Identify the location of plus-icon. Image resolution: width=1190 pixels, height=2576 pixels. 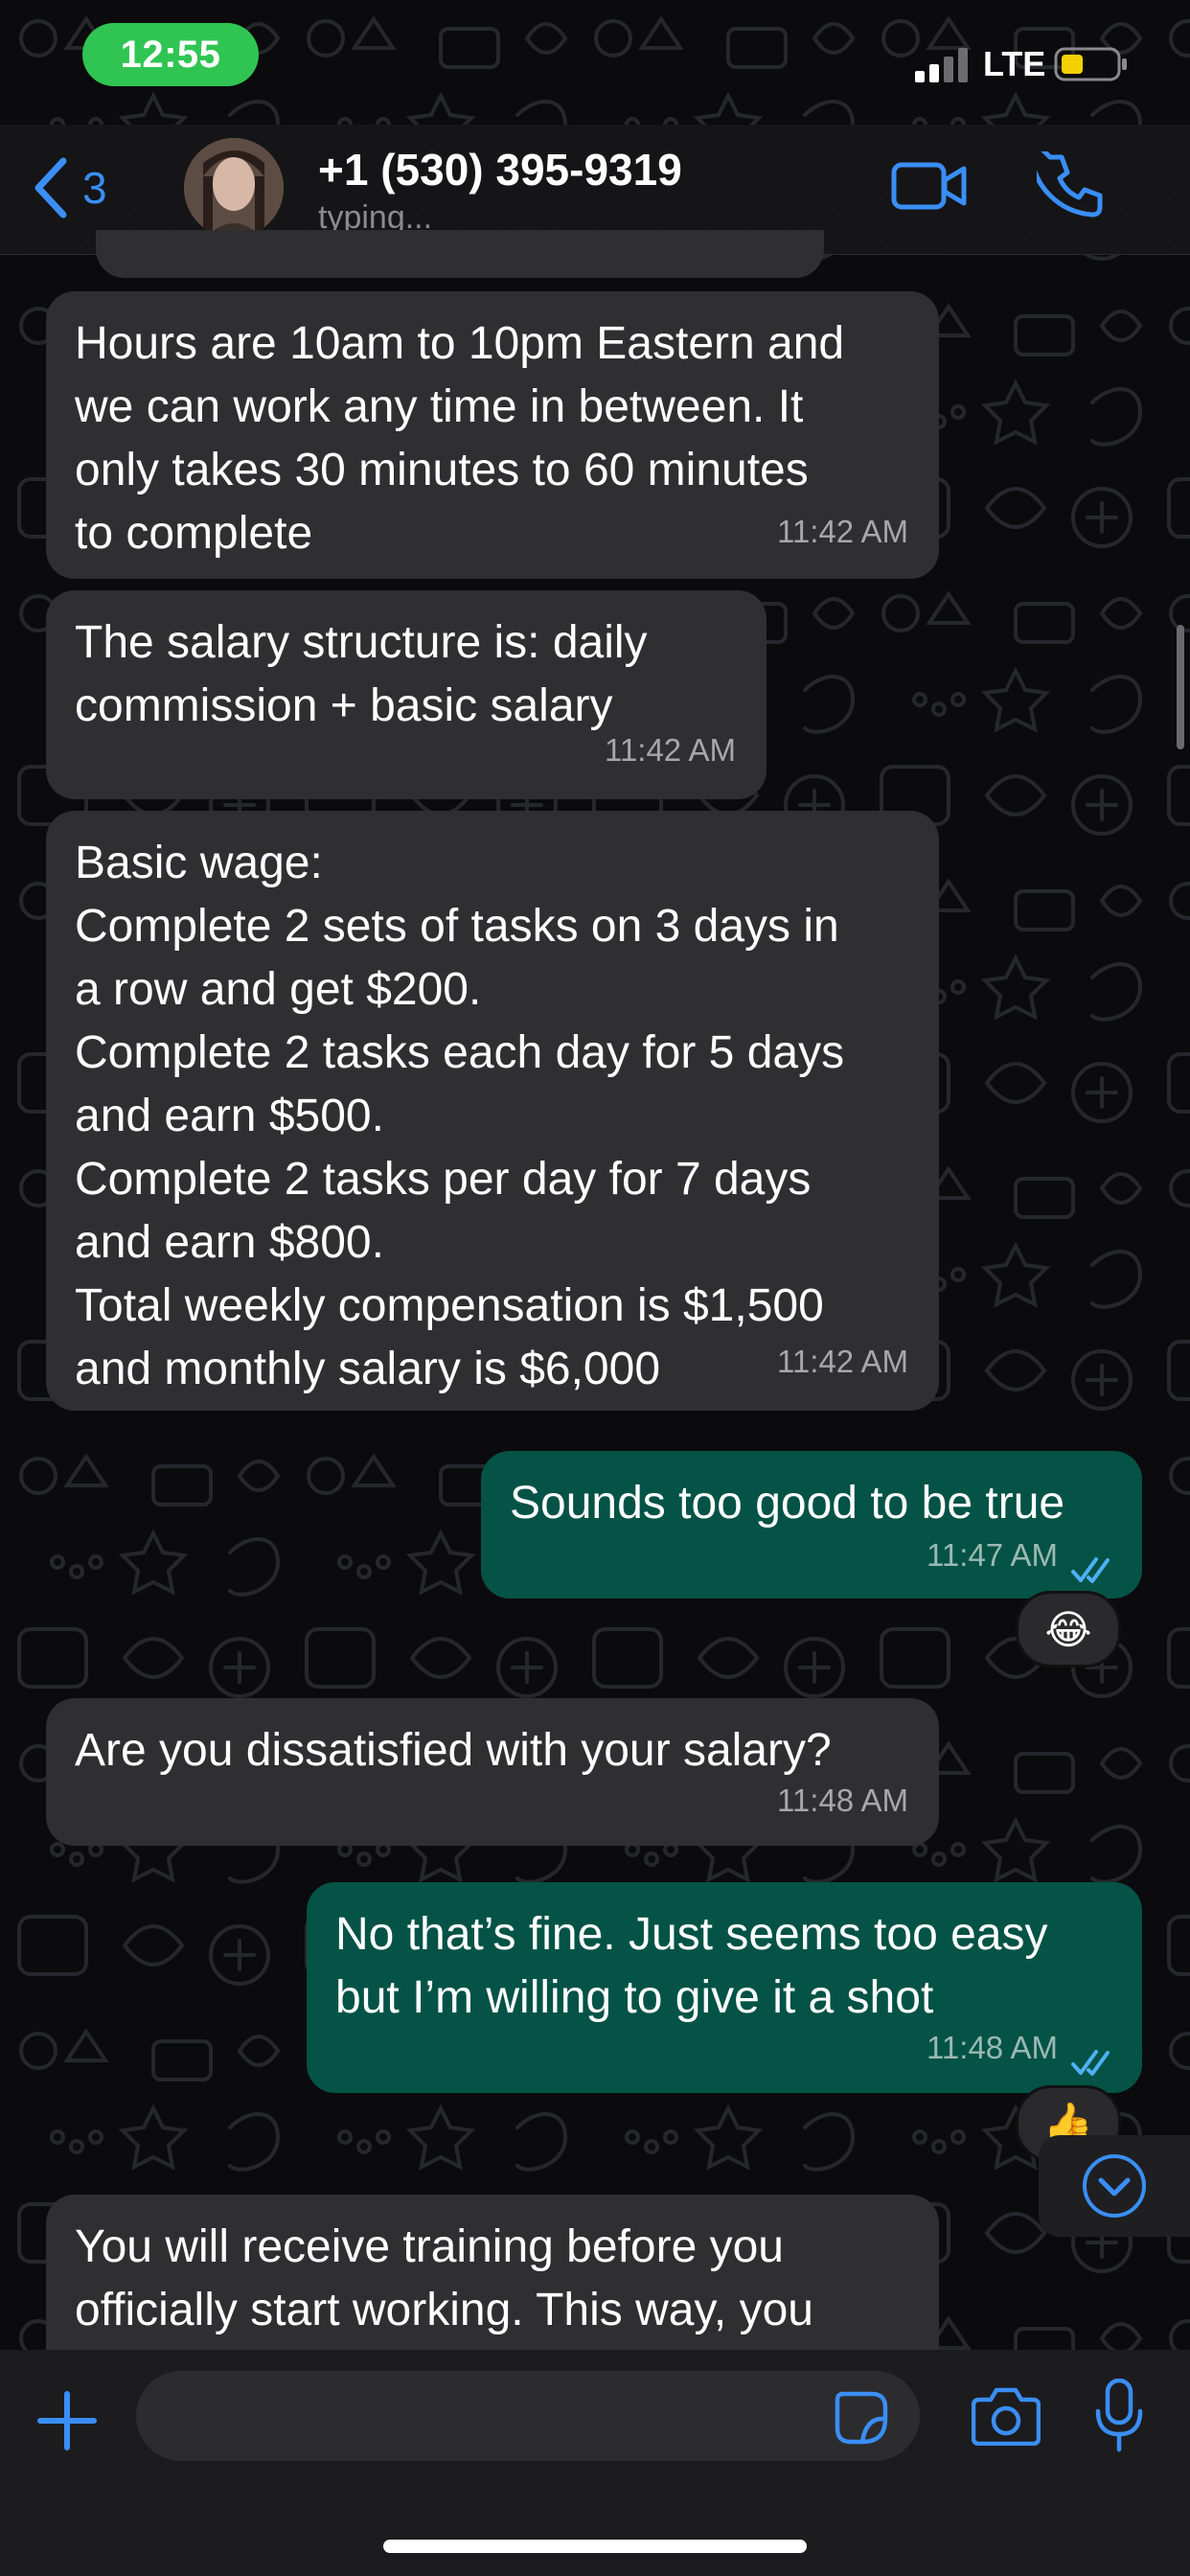
(67, 2420).